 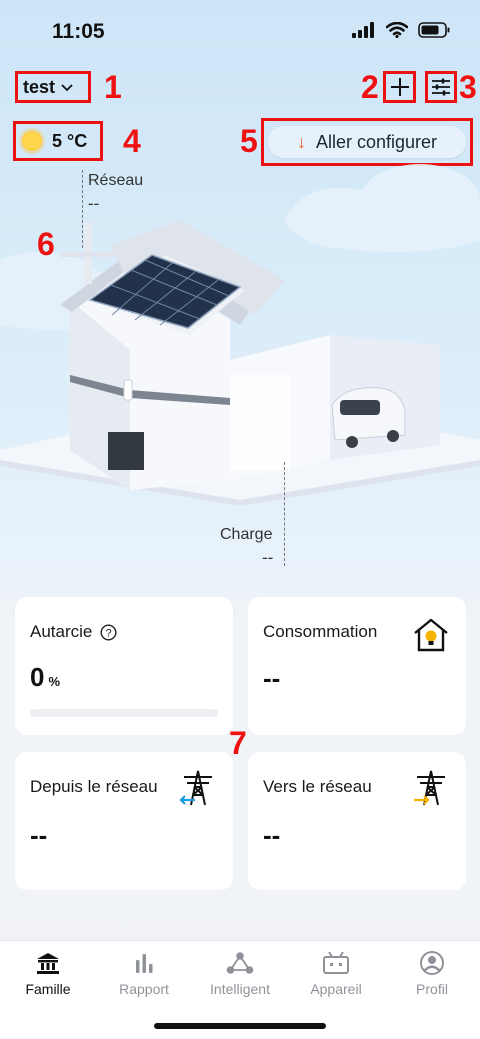 What do you see at coordinates (397, 30) in the screenshot?
I see `wifi-icon` at bounding box center [397, 30].